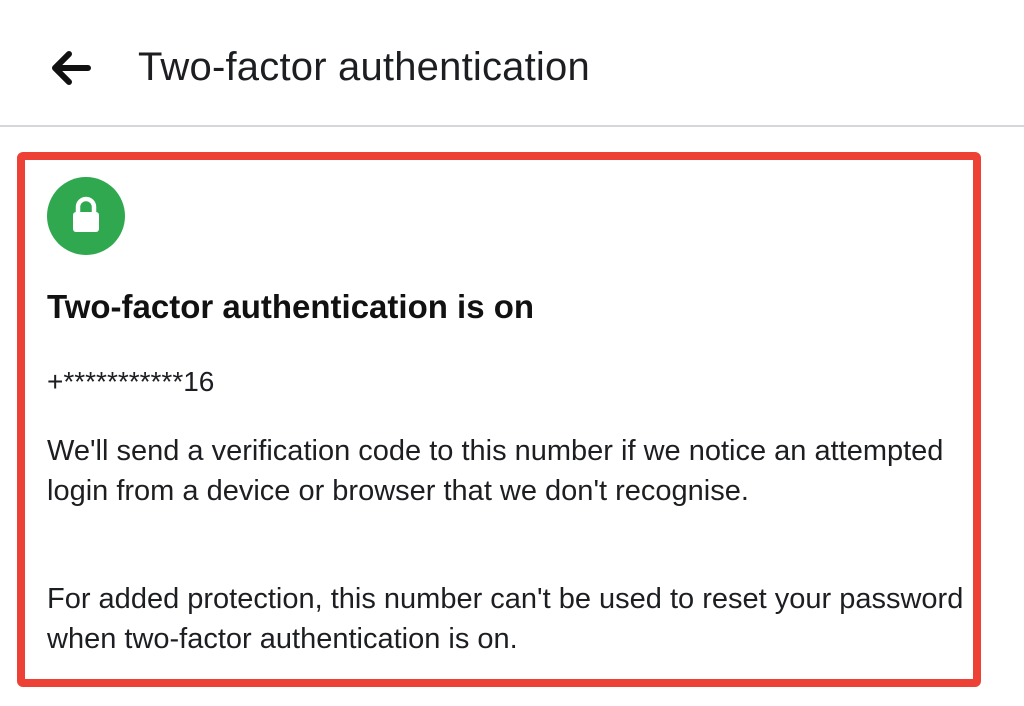 The width and height of the screenshot is (1024, 706). I want to click on lock-badge, so click(86, 216).